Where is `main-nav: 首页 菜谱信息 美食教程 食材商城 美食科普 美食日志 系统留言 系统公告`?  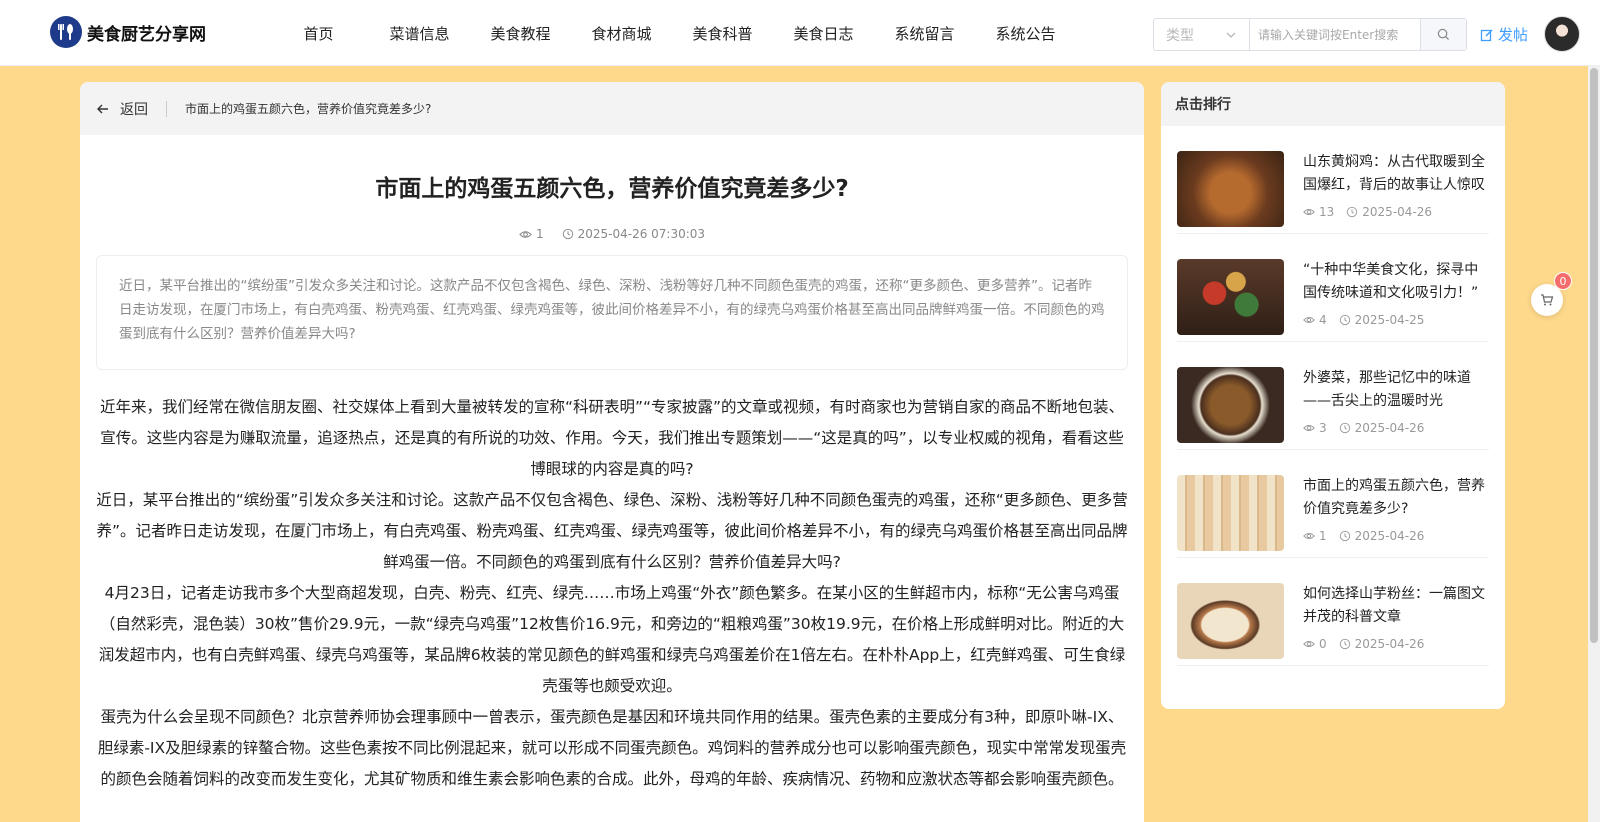
main-nav: 首页 菜谱信息 美食教程 食材商城 美食科普 美食日志 系统留言 系统公告 is located at coordinates (672, 33).